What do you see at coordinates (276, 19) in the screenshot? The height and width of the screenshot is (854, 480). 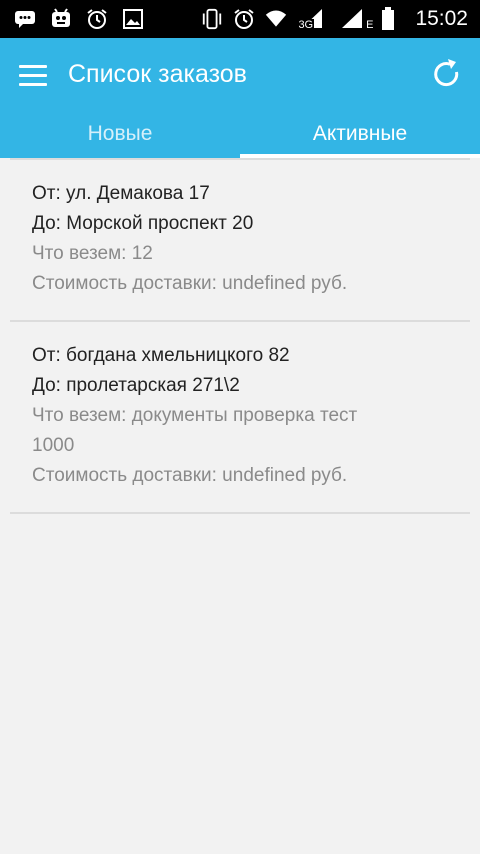 I see `wifi-icon` at bounding box center [276, 19].